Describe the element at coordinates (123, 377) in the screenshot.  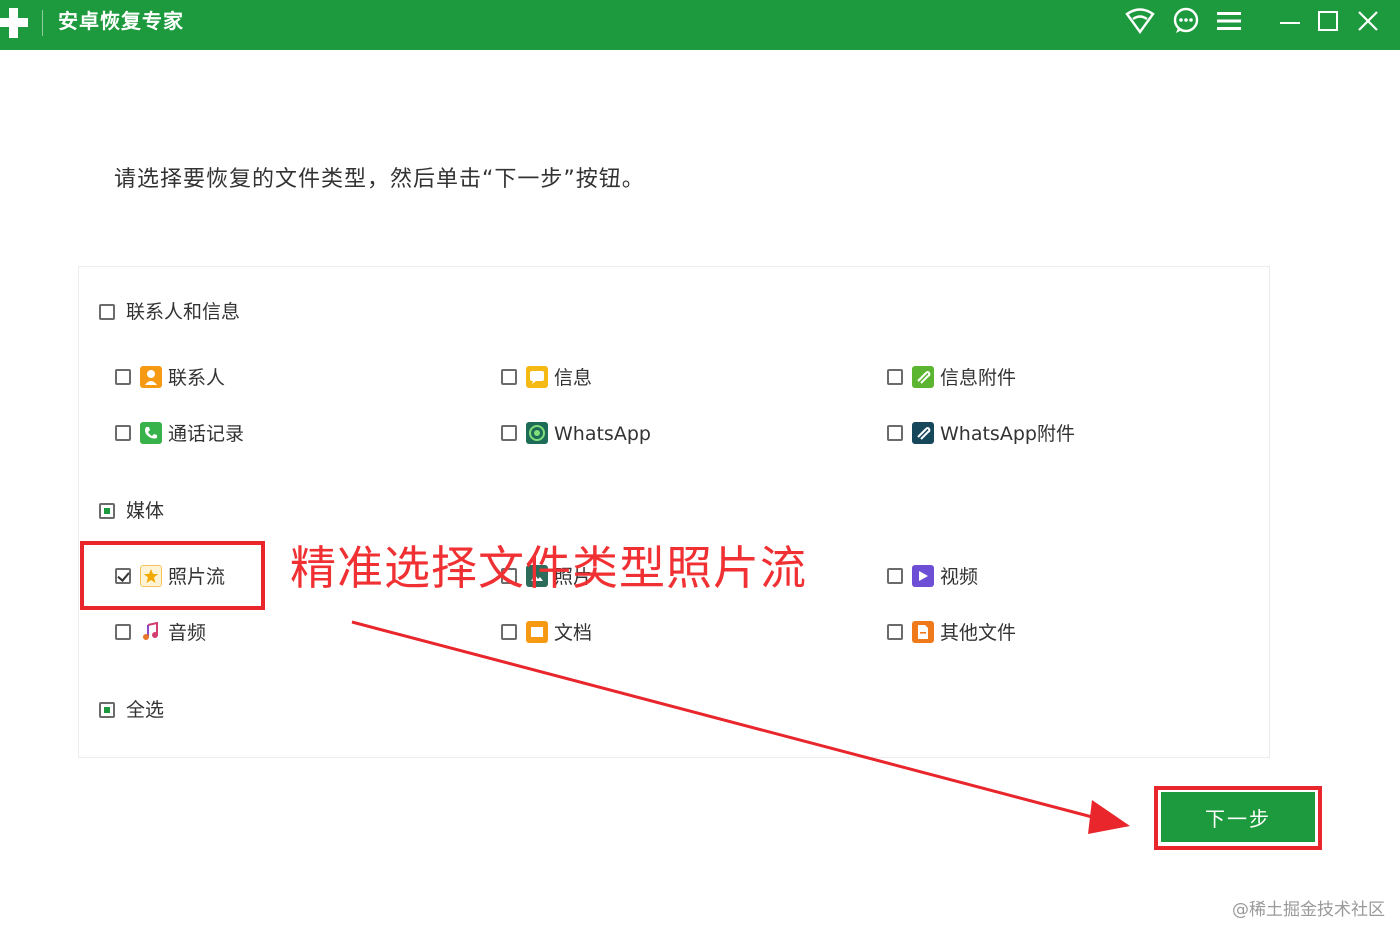
I see `contacts-checkbox` at that location.